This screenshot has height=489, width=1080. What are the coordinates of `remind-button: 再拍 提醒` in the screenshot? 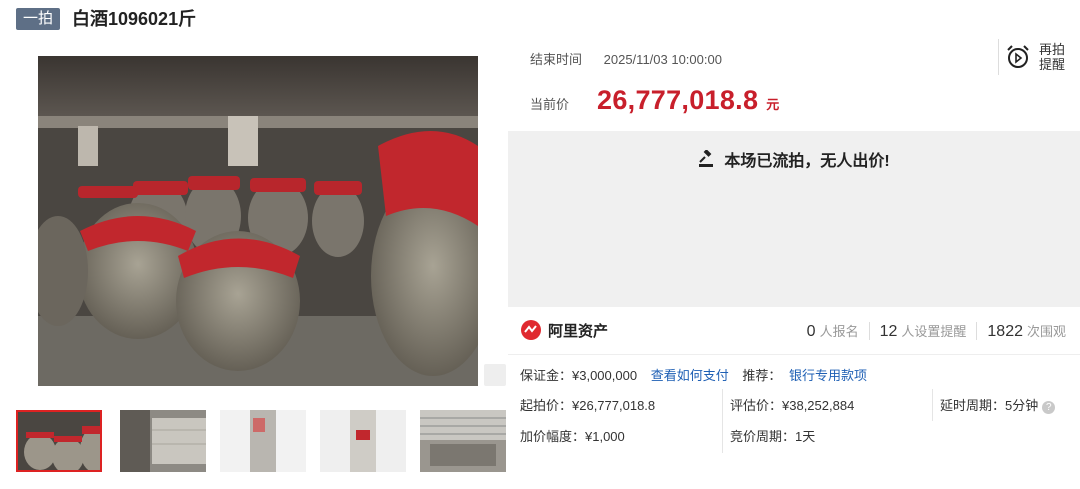 It's located at (1039, 57).